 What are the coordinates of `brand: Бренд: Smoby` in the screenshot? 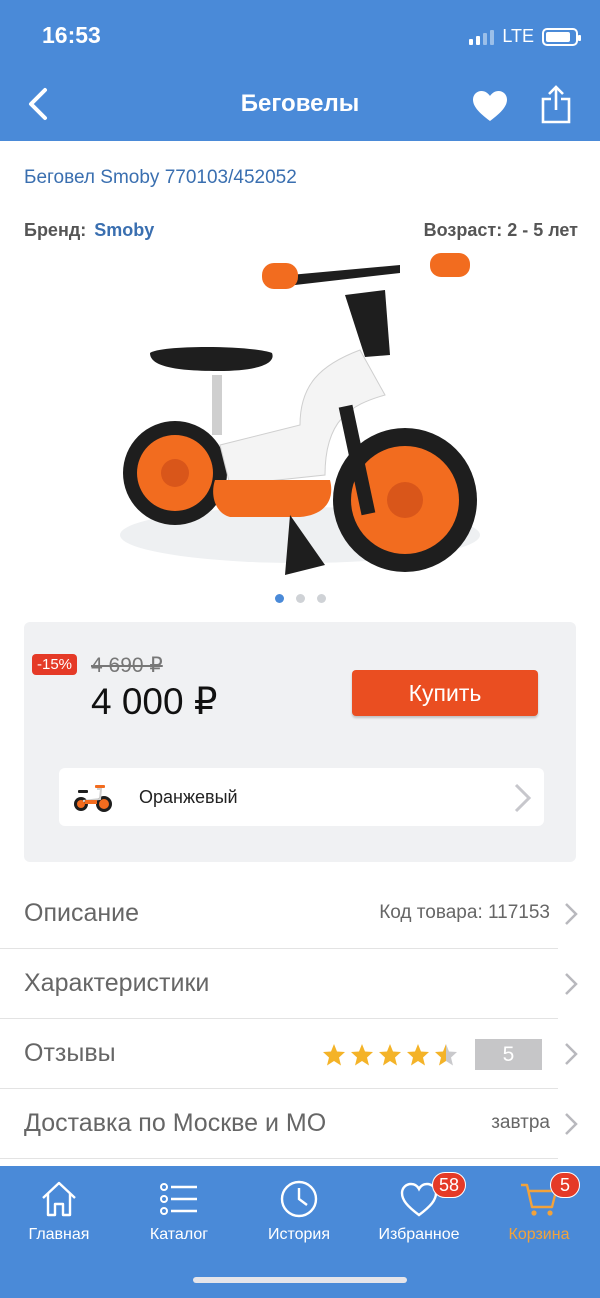 It's located at (89, 230).